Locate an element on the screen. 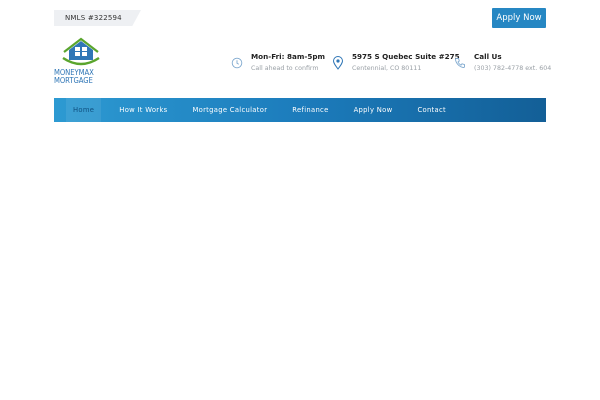 This screenshot has height=400, width=600. top-bar: NMLS #322594 Apply Now is located at coordinates (300, 19).